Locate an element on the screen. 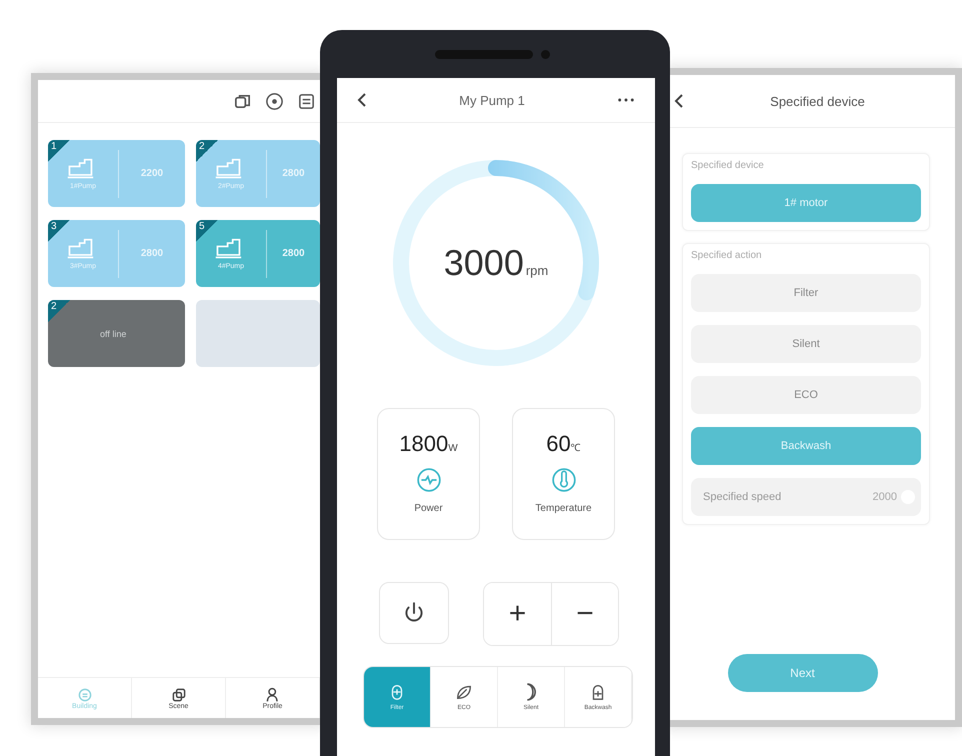 This screenshot has height=756, width=962. screen-title: Specified device is located at coordinates (817, 101).